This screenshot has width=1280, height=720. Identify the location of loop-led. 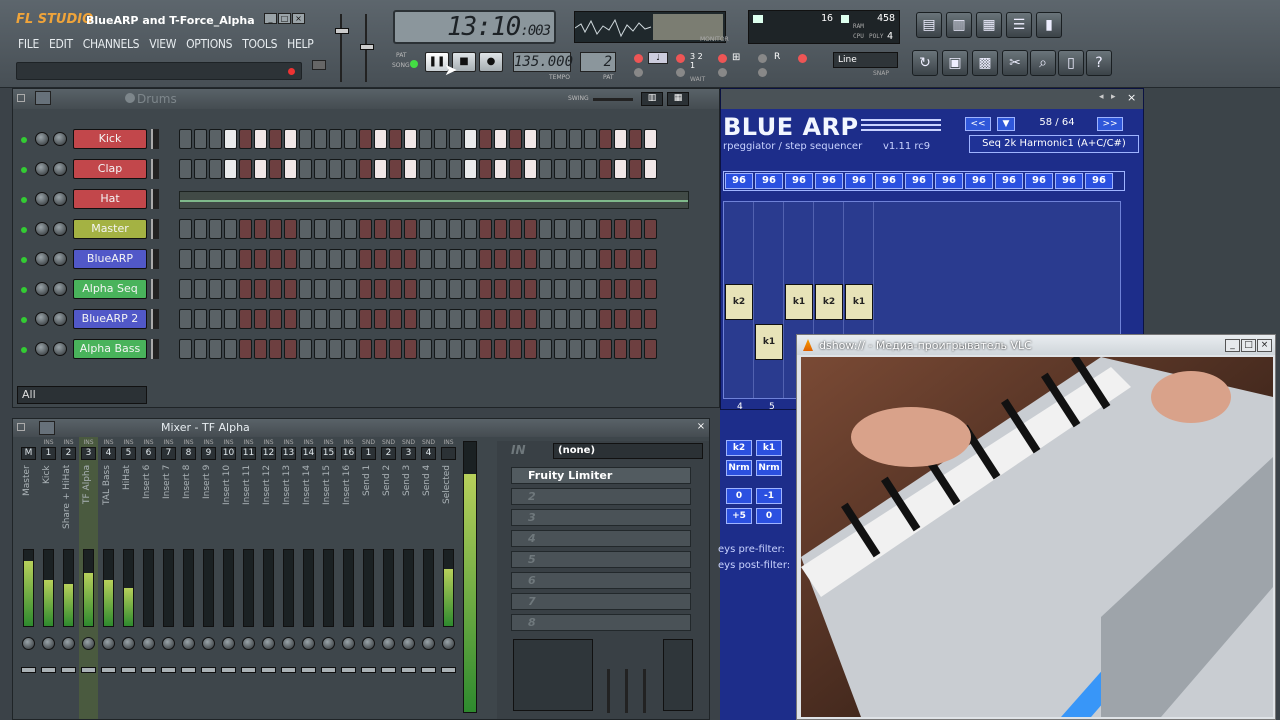
(680, 72).